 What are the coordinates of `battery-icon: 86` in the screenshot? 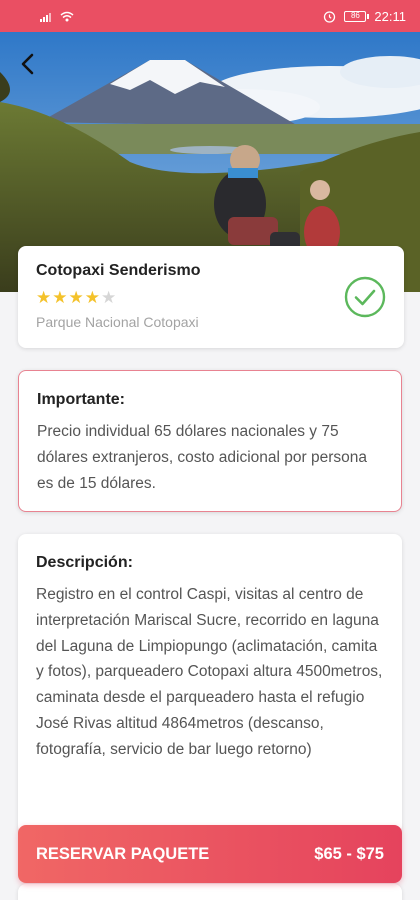 It's located at (357, 16).